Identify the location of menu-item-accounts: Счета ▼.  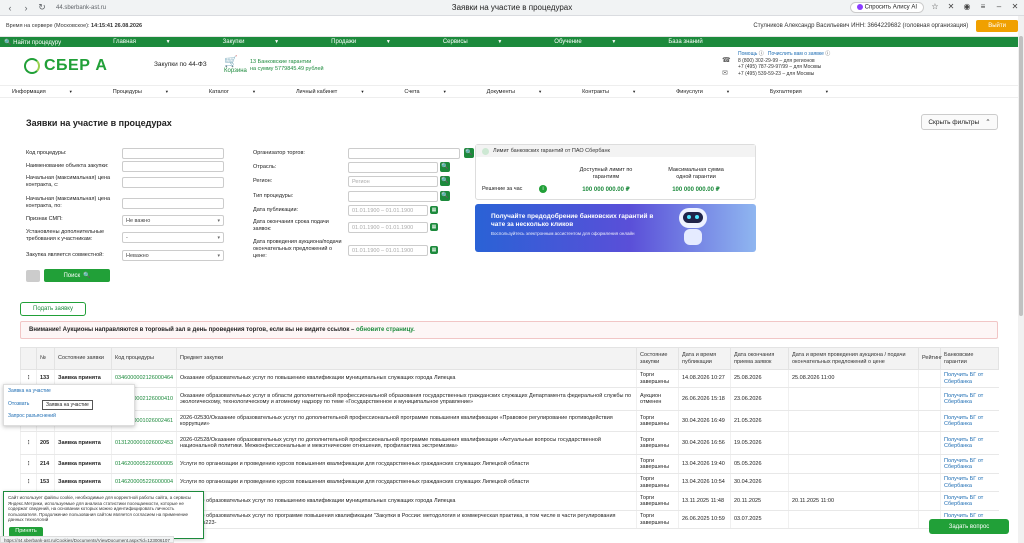
(435, 92).